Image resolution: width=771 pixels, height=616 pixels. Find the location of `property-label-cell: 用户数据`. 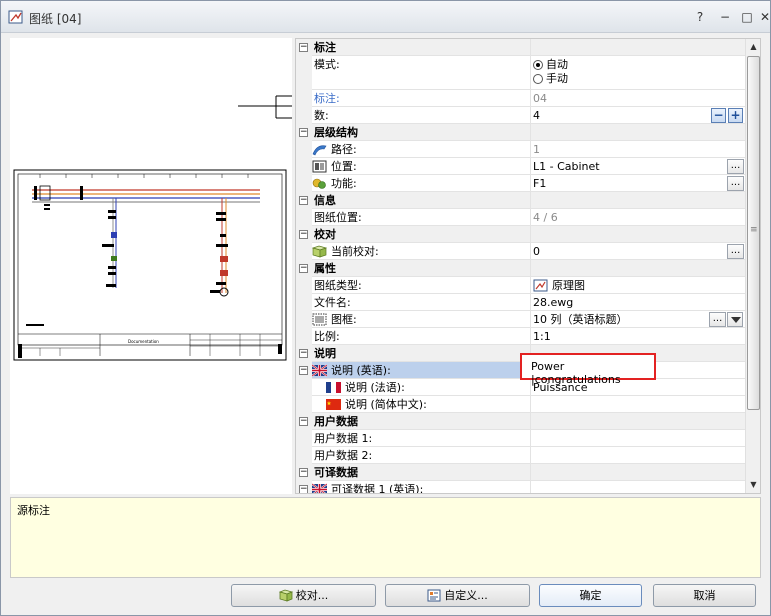

property-label-cell: 用户数据 is located at coordinates (528, 421).